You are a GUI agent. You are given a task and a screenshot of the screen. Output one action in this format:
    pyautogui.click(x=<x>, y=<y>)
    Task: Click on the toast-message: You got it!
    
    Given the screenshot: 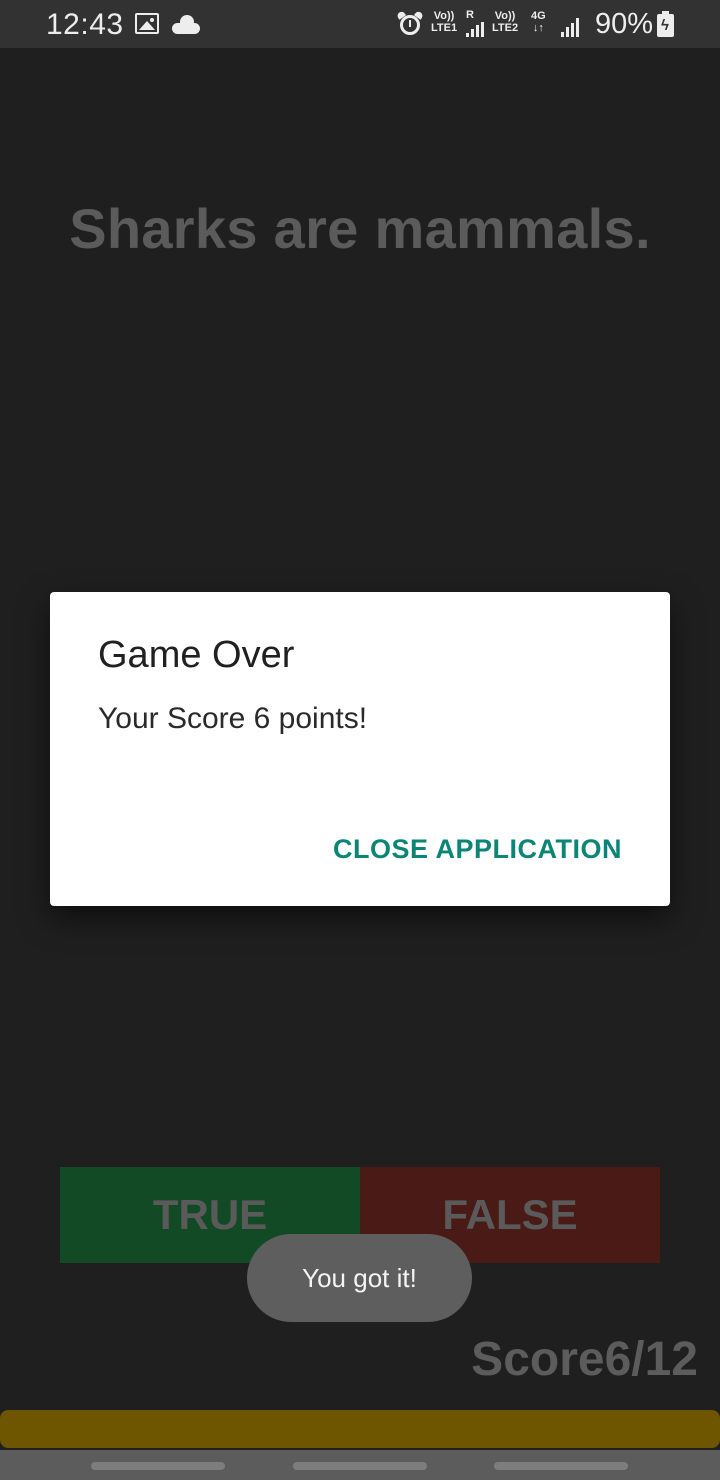 What is the action you would take?
    pyautogui.click(x=359, y=1278)
    